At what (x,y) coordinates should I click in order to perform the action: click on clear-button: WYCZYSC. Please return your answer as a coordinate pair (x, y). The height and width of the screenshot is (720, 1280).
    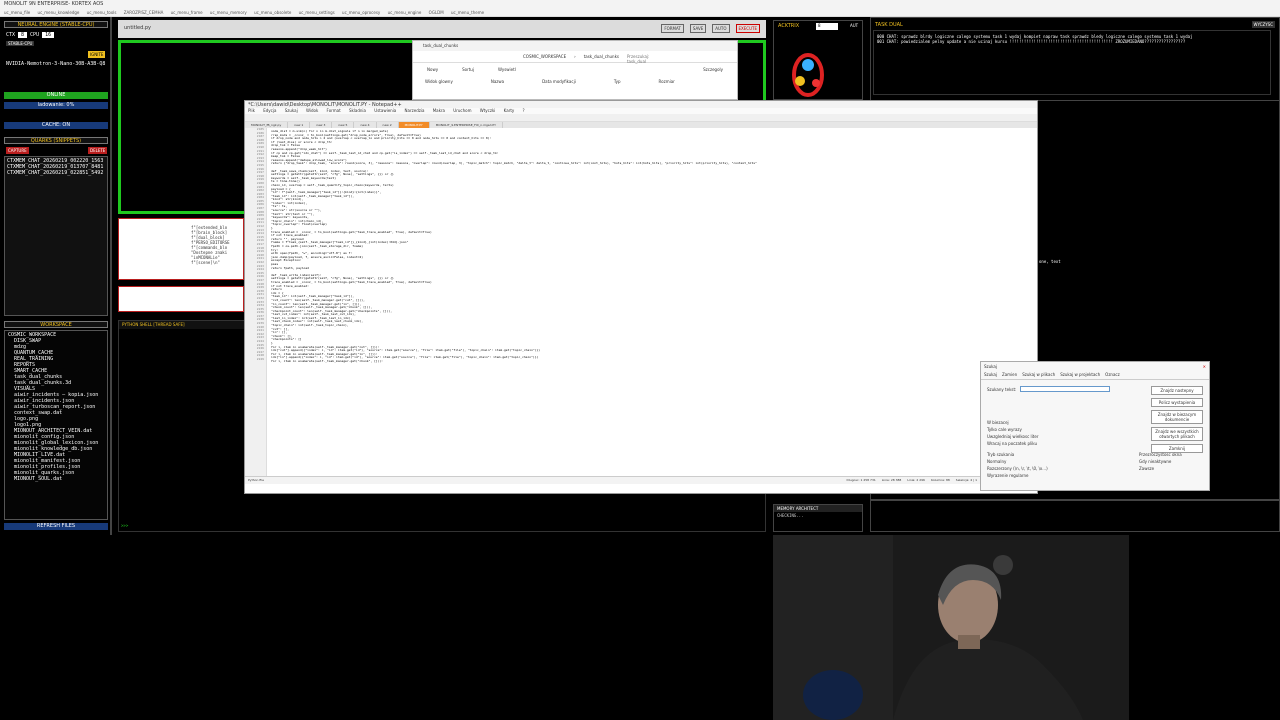
    Looking at the image, I should click on (1263, 24).